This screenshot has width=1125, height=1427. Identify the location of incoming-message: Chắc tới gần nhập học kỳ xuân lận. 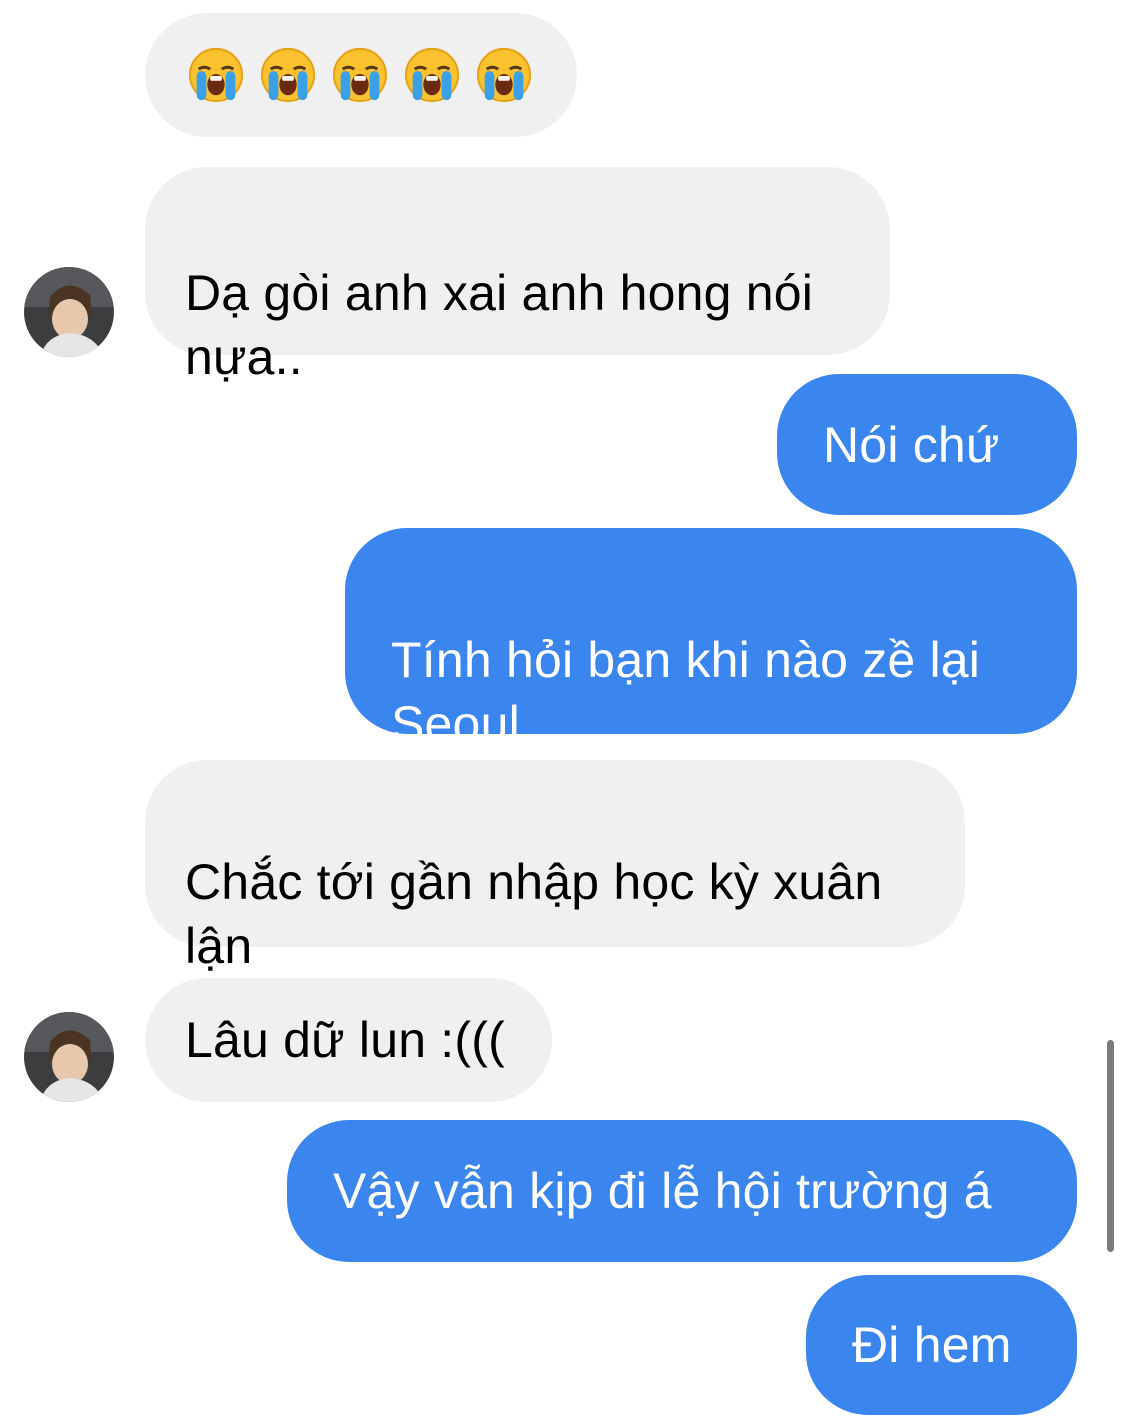
(555, 867).